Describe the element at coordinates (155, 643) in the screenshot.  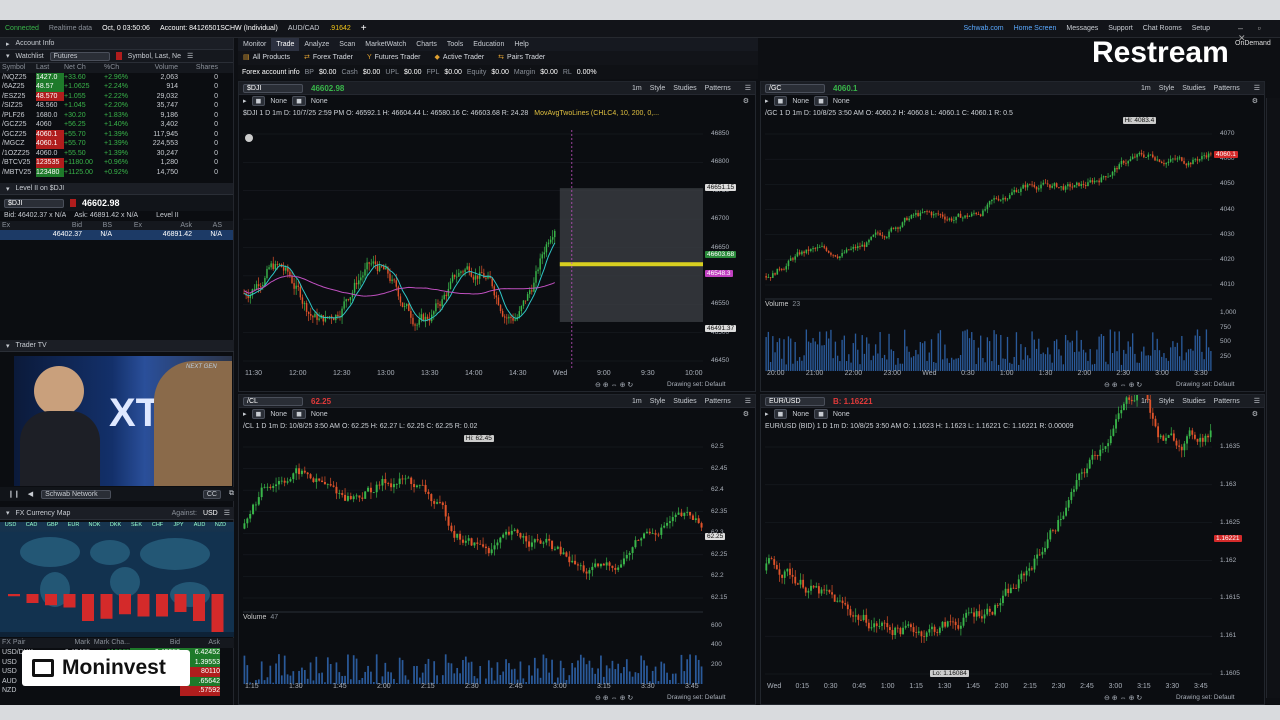
I see `col-fx-bid: Bid` at that location.